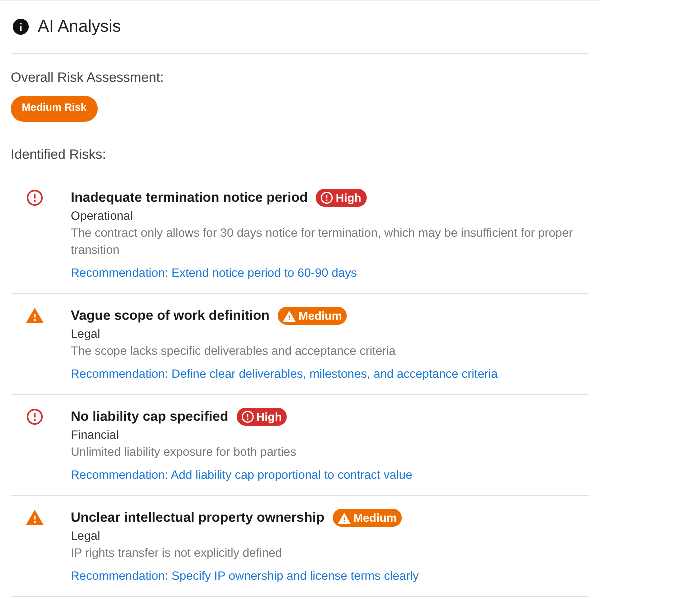  What do you see at coordinates (87, 77) in the screenshot?
I see `section-label: Overall Risk Assessment:` at bounding box center [87, 77].